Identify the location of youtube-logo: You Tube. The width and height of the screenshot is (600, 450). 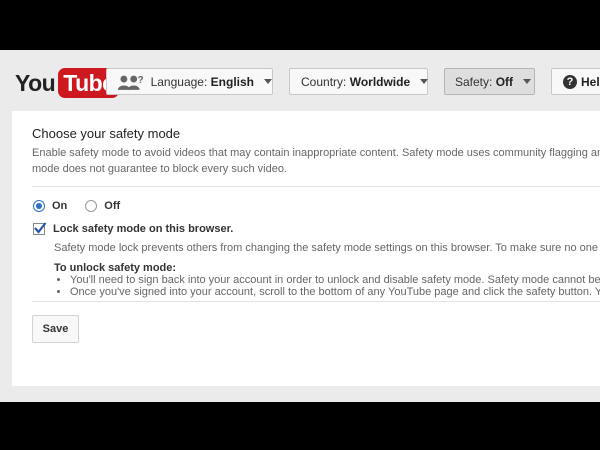
(67, 83).